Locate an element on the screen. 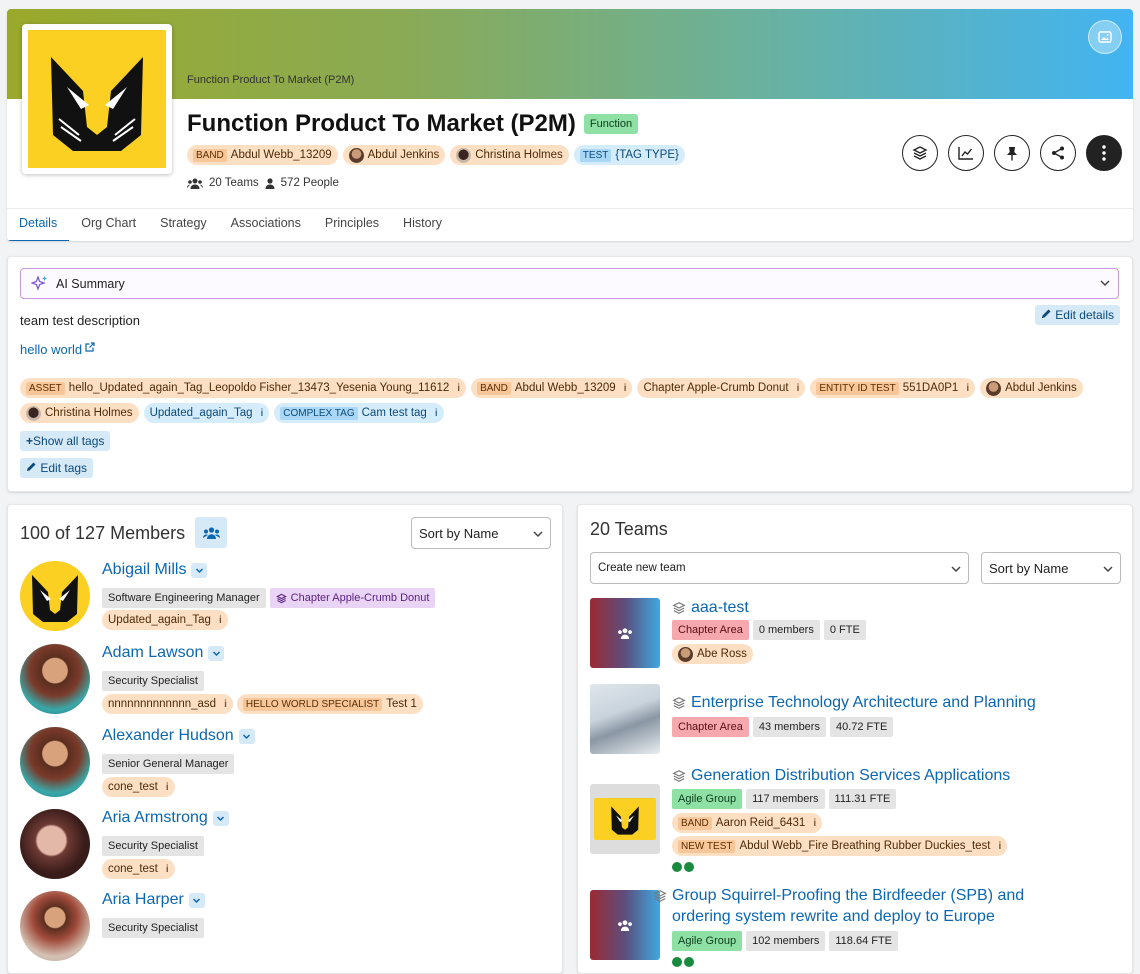 The image size is (1140, 974). ai-summary-toggle: AI Summary is located at coordinates (569, 283).